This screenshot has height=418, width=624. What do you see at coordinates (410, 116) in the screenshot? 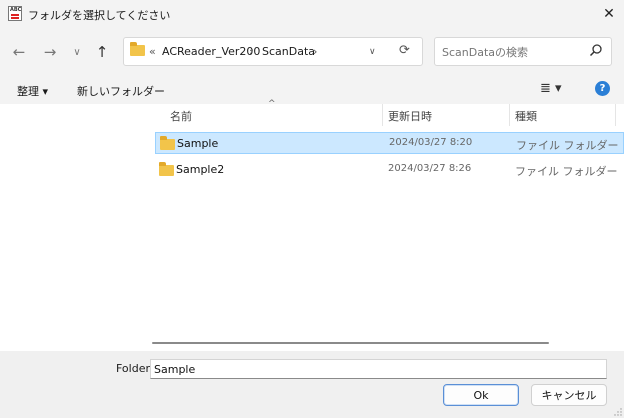
I see `column-header-date: 更新日時` at bounding box center [410, 116].